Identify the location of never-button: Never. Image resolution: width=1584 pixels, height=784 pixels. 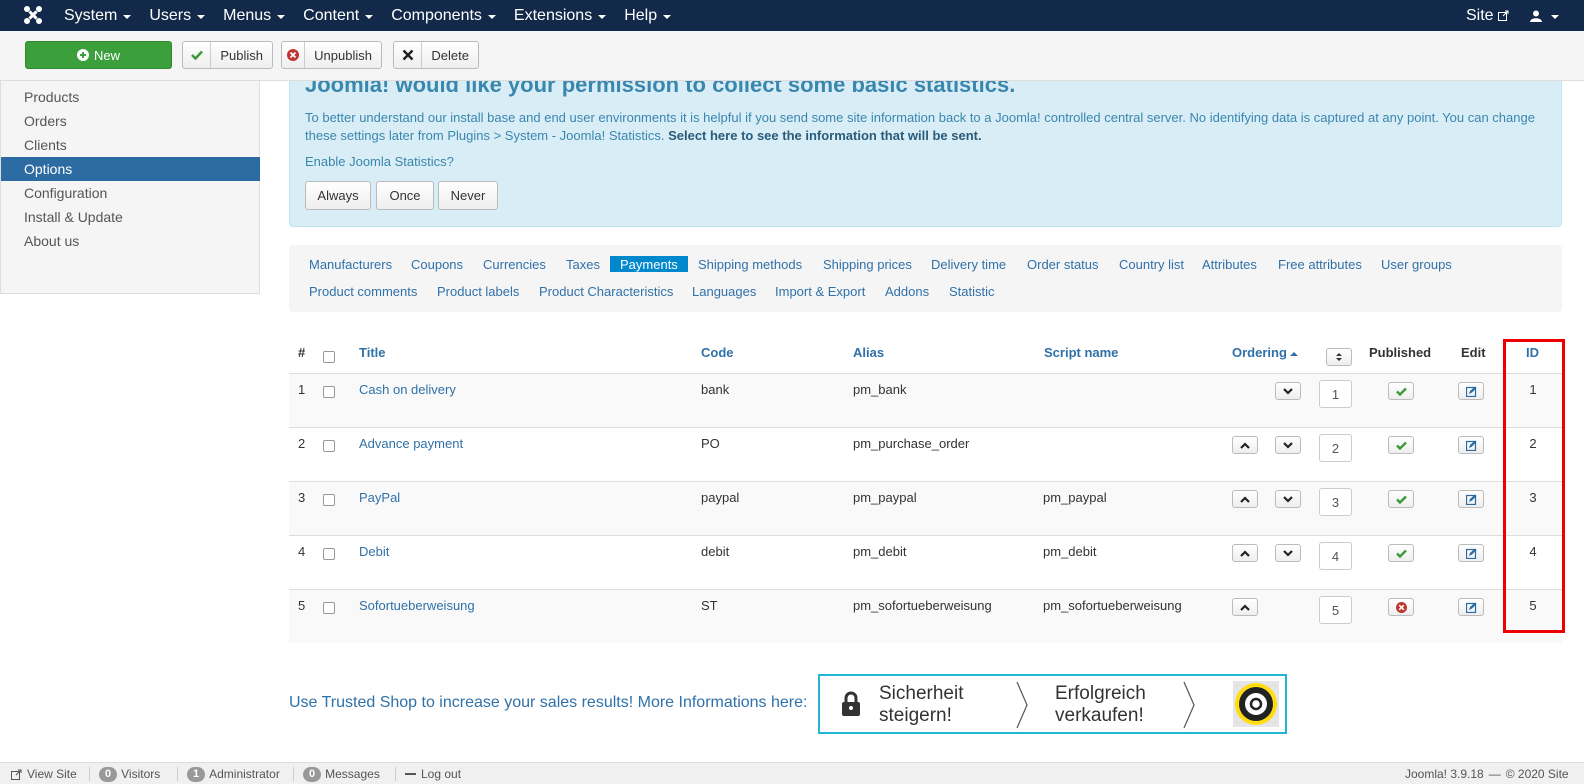
(468, 195).